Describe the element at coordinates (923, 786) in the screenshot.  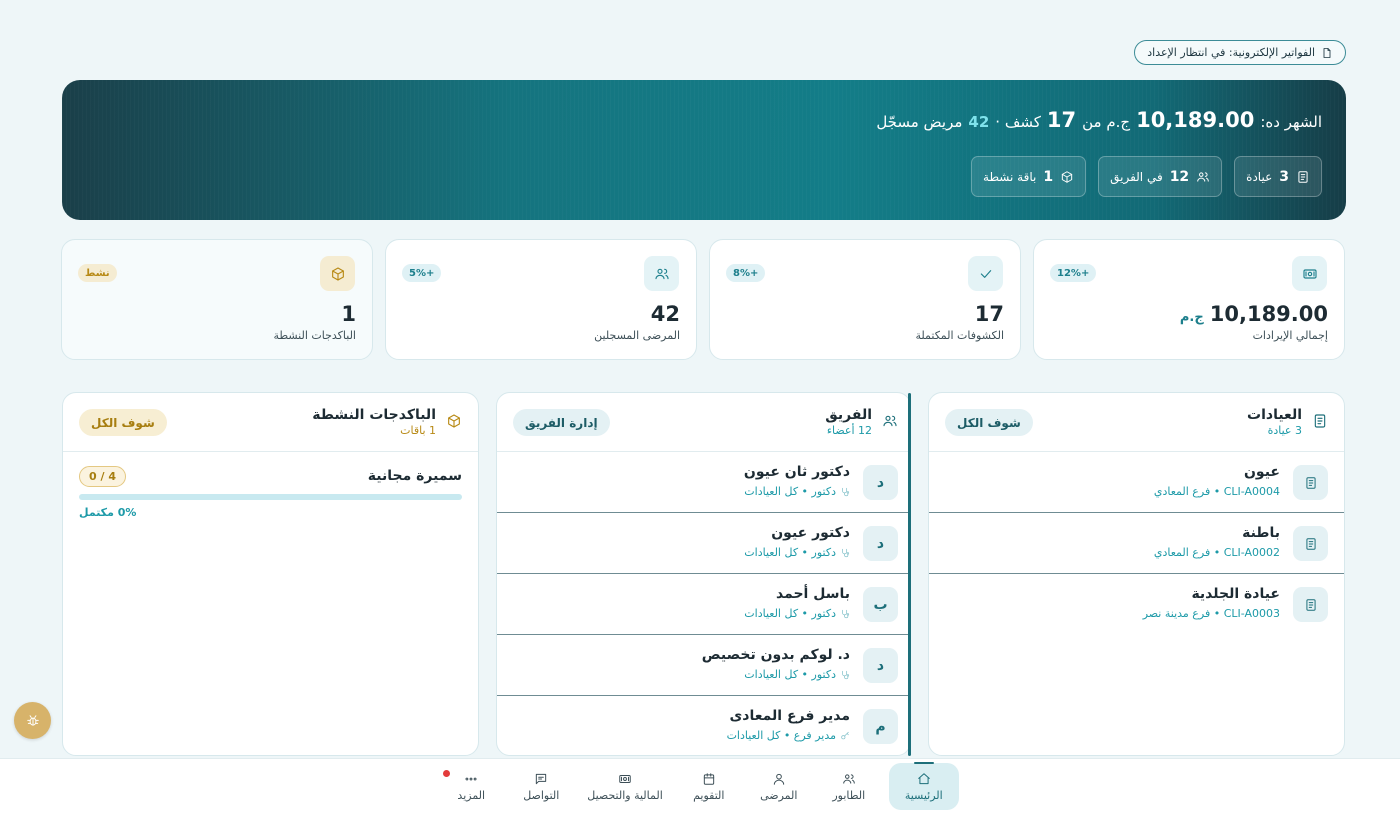
I see `nav-home: الرئيسية` at that location.